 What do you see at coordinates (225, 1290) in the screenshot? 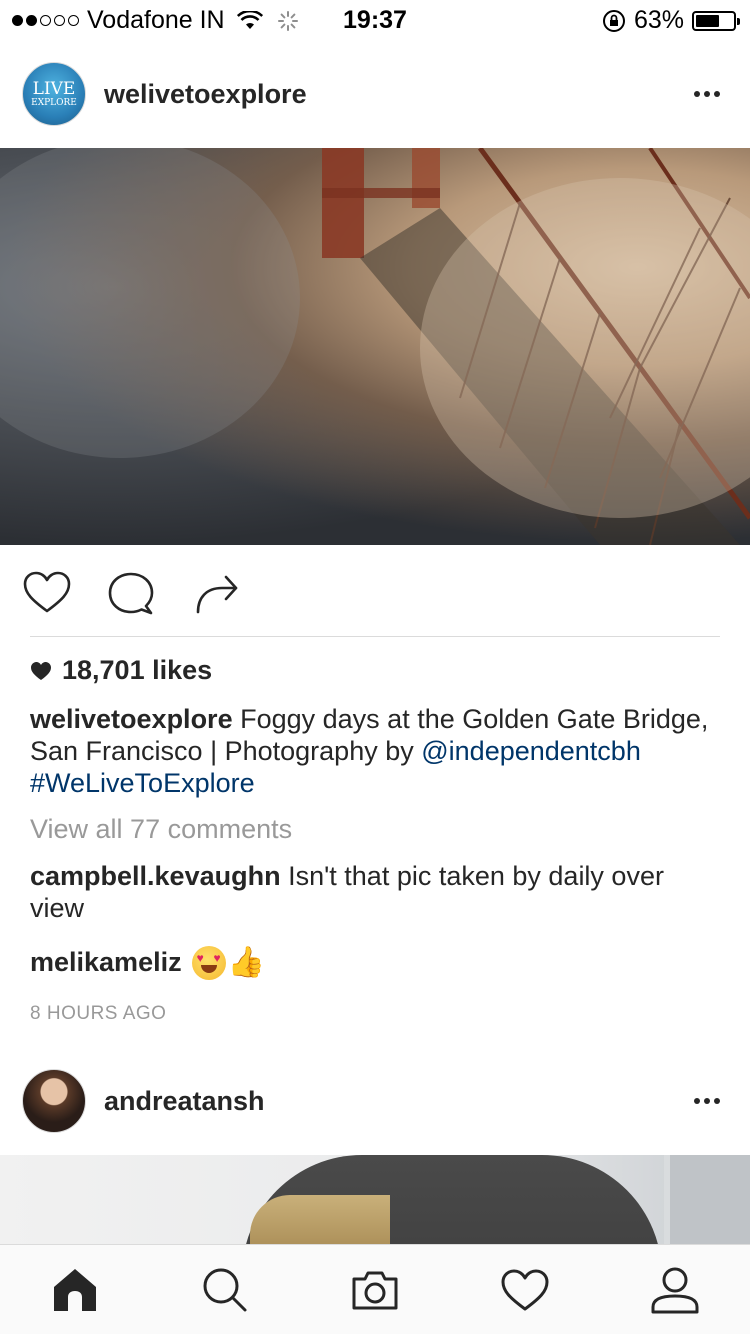
I see `search-icon` at bounding box center [225, 1290].